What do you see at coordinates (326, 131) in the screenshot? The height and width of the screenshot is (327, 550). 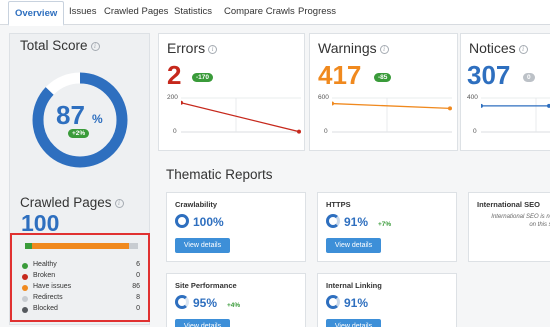 I see `warnings-axis-bottom: 0` at bounding box center [326, 131].